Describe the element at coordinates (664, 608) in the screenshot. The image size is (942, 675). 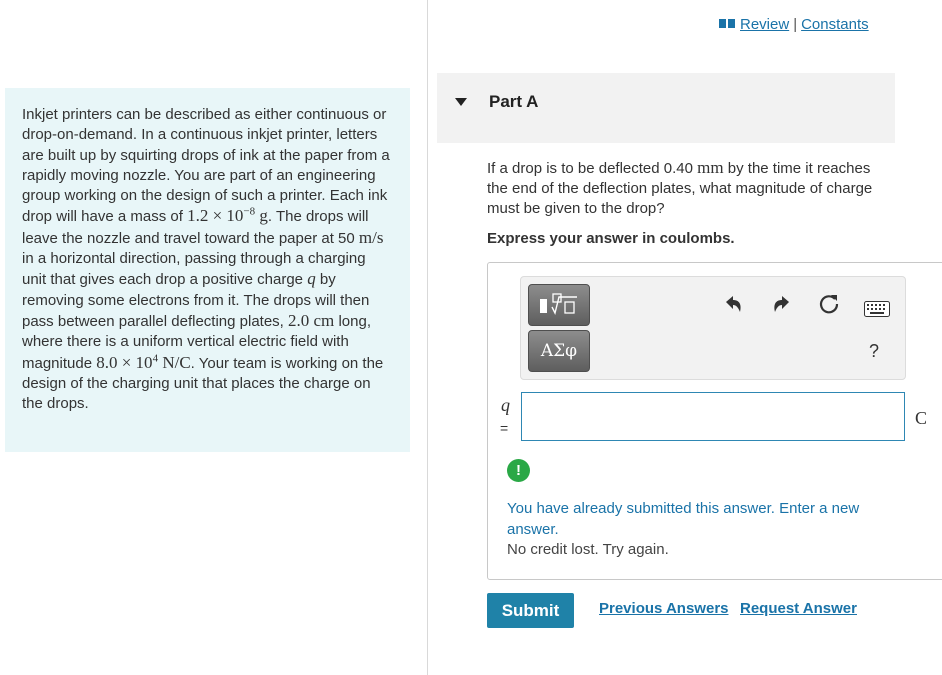
I see `previous-answers-link: Previous Answers` at that location.